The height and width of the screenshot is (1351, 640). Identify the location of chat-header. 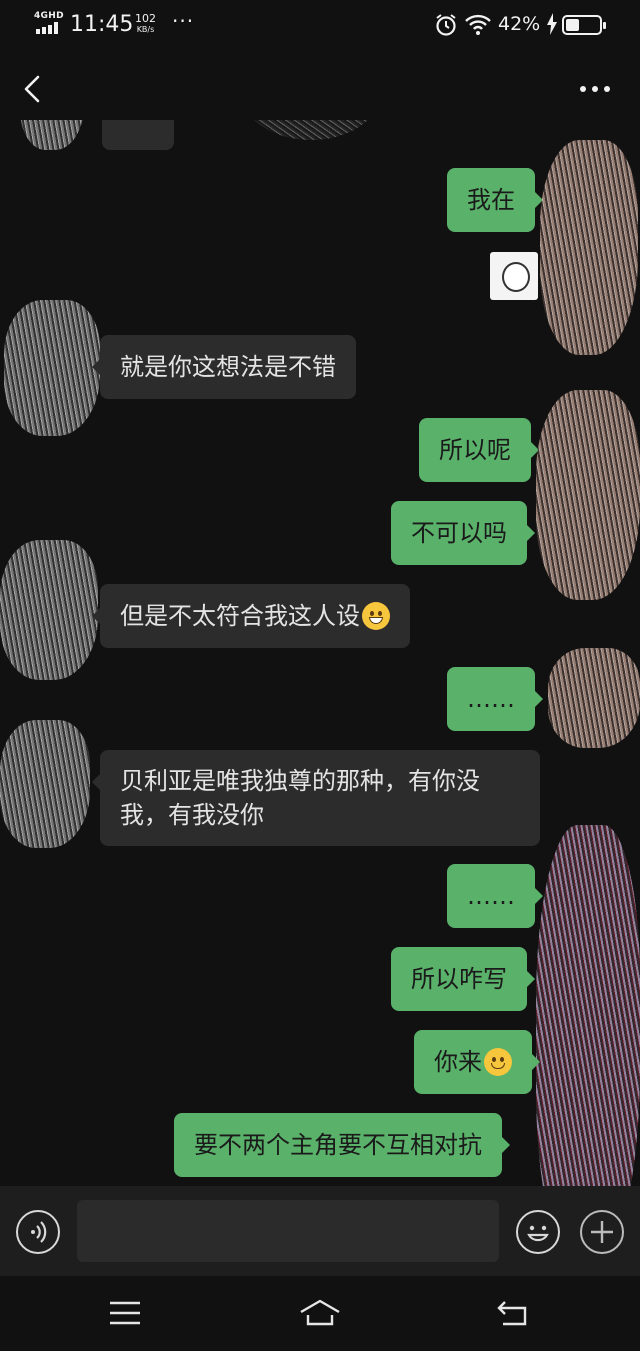
(320, 89).